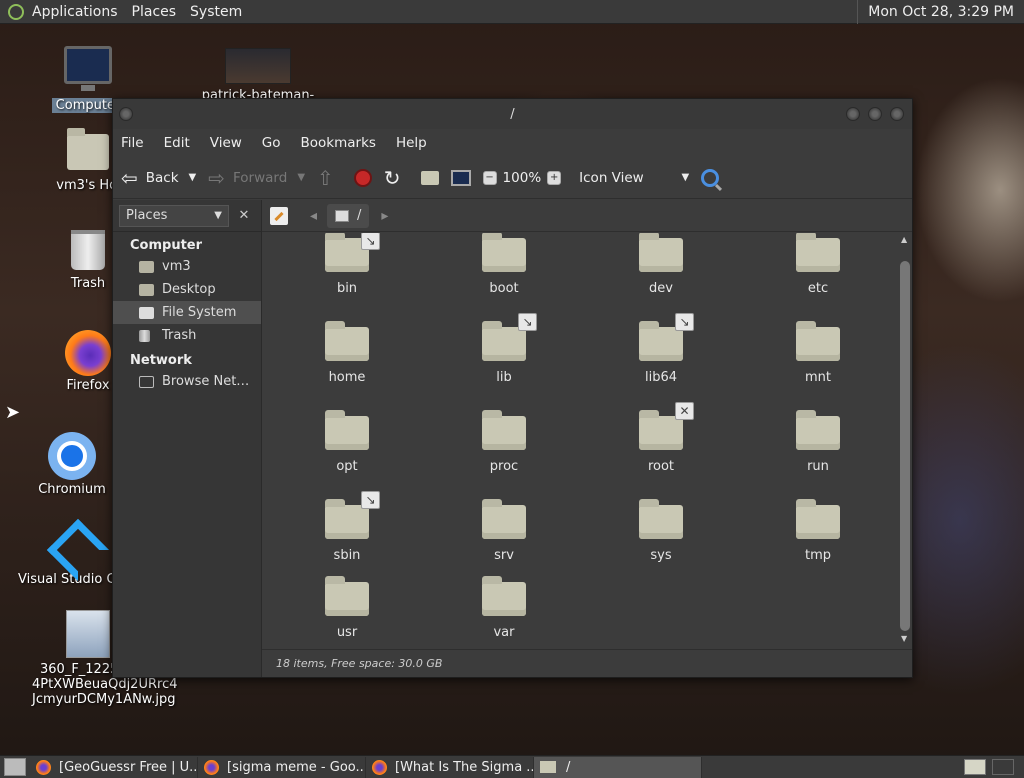 The width and height of the screenshot is (1024, 778). Describe the element at coordinates (154, 12) in the screenshot. I see `places-menu: Places` at that location.